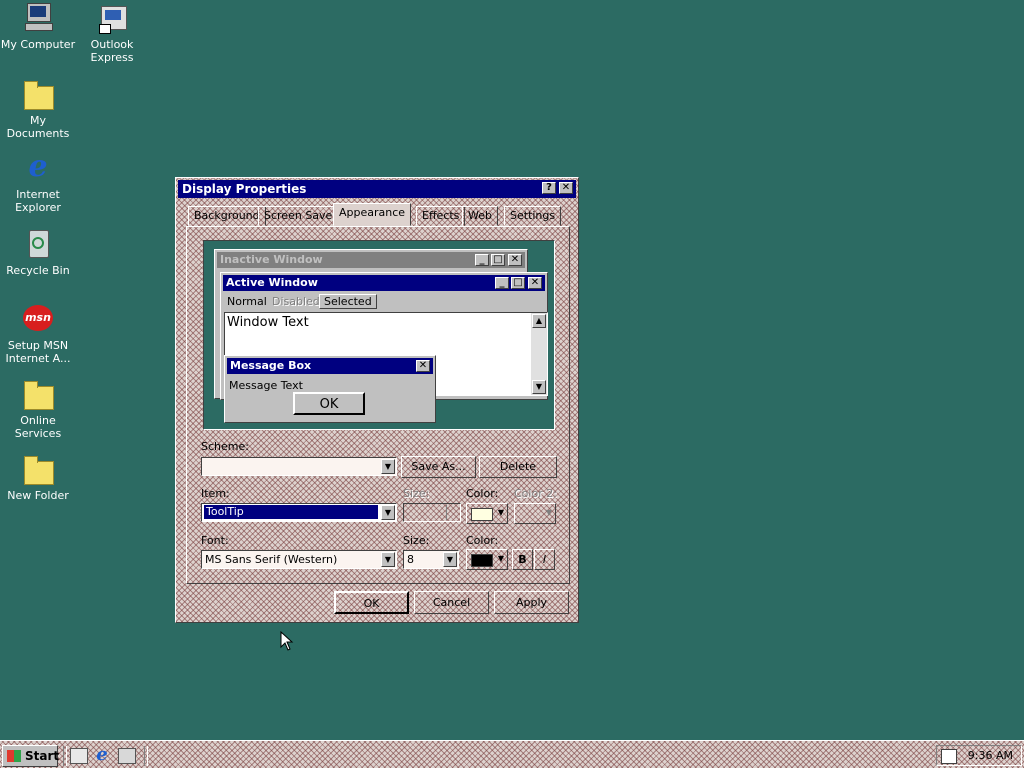 Image resolution: width=1024 pixels, height=768 pixels. I want to click on scroll-down-icon: ▼, so click(539, 387).